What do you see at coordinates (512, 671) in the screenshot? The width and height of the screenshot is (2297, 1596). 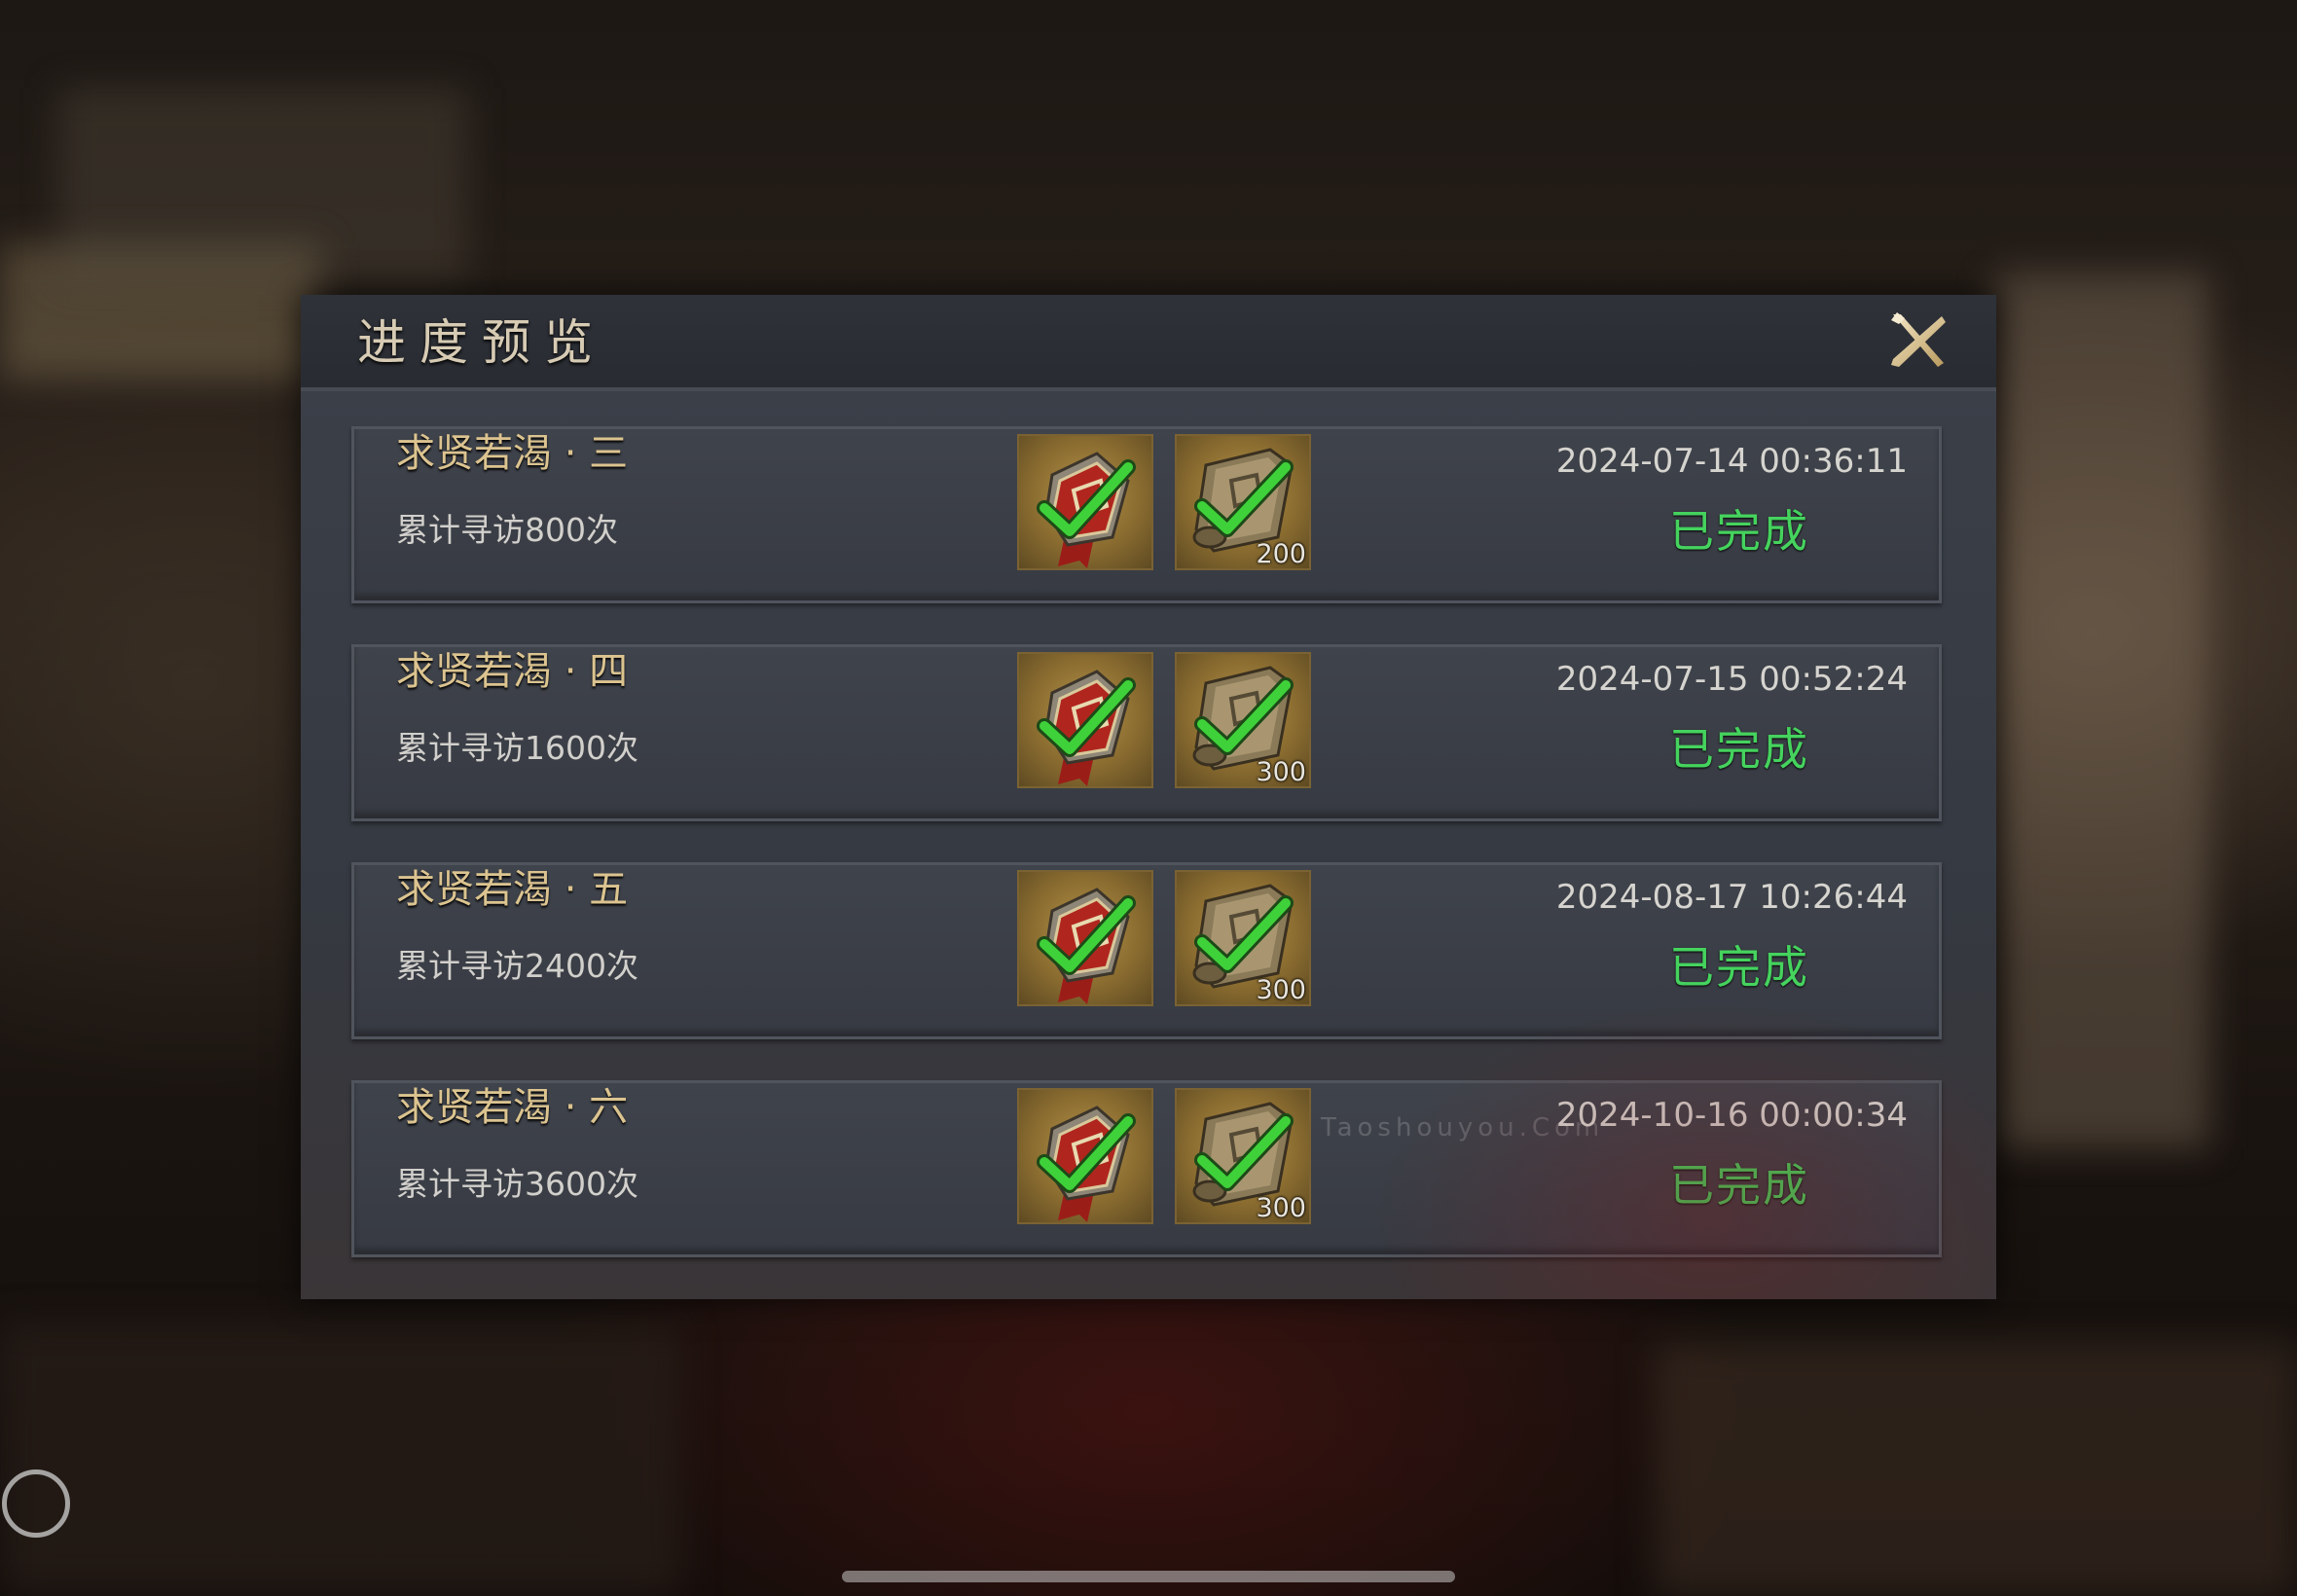 I see `milestone-title: 求贤若渴 · 四` at bounding box center [512, 671].